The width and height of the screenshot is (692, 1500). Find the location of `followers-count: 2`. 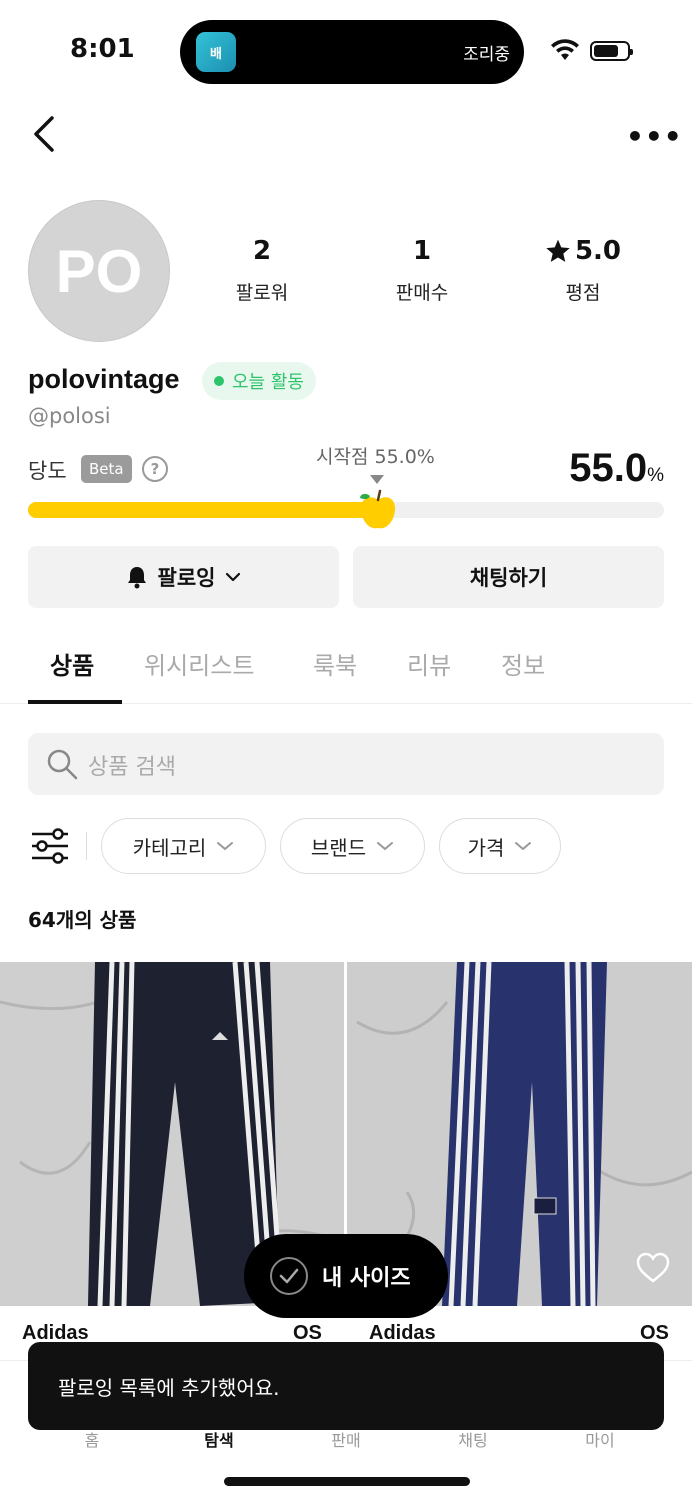

followers-count: 2 is located at coordinates (262, 251).